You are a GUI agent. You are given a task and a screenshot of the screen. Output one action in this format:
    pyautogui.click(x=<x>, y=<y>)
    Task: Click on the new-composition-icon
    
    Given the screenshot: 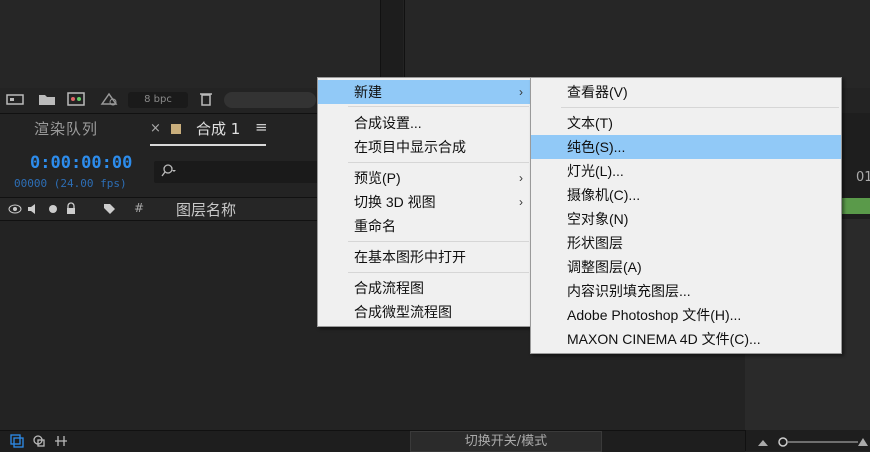 What is the action you would take?
    pyautogui.click(x=76, y=99)
    